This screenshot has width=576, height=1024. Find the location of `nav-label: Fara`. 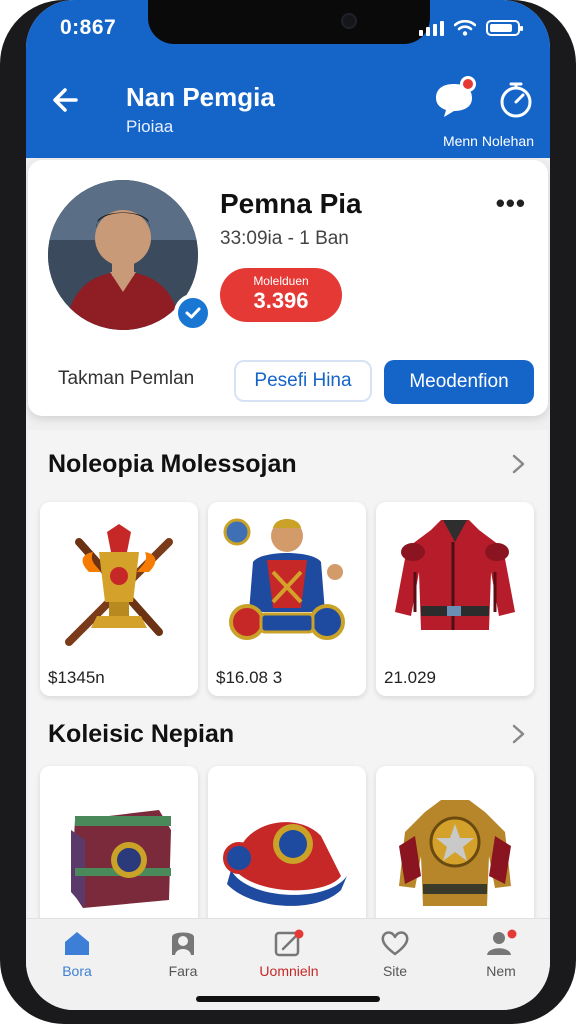

nav-label: Fara is located at coordinates (183, 971).